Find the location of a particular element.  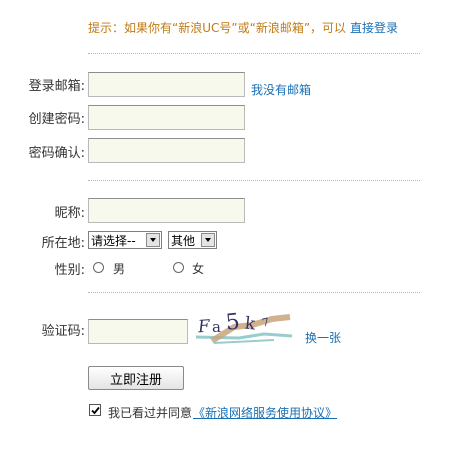

gender-female-radio is located at coordinates (178, 267).